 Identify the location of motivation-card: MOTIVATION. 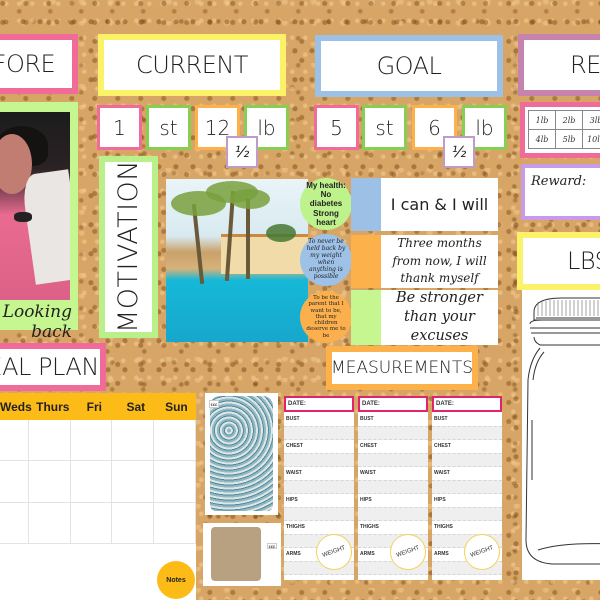
(128, 247).